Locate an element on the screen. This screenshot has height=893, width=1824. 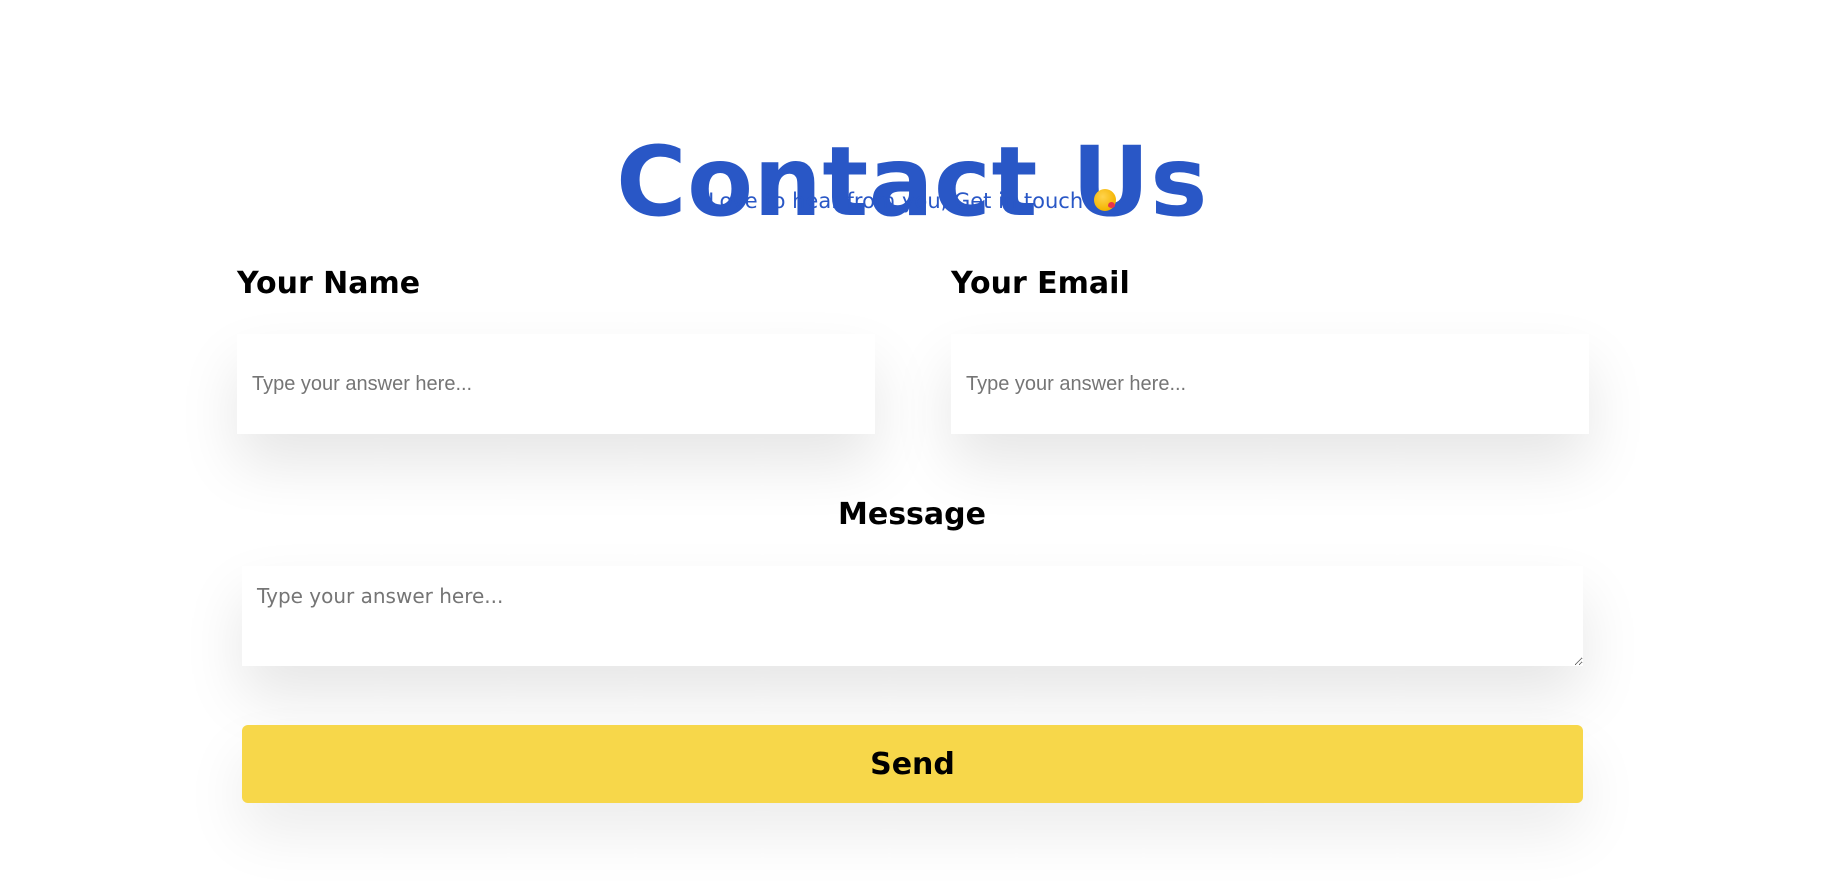
name-label: Your Name is located at coordinates (329, 283).